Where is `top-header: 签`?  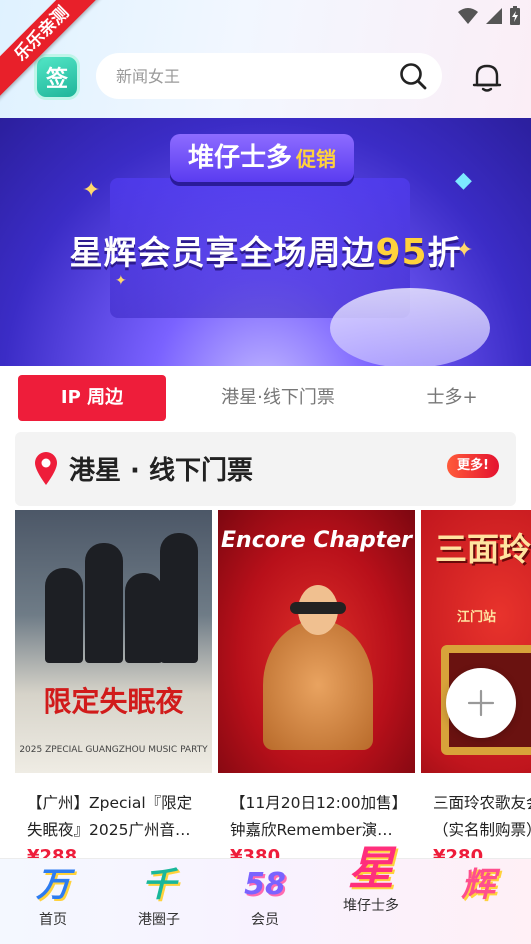
top-header: 签 is located at coordinates (265, 59).